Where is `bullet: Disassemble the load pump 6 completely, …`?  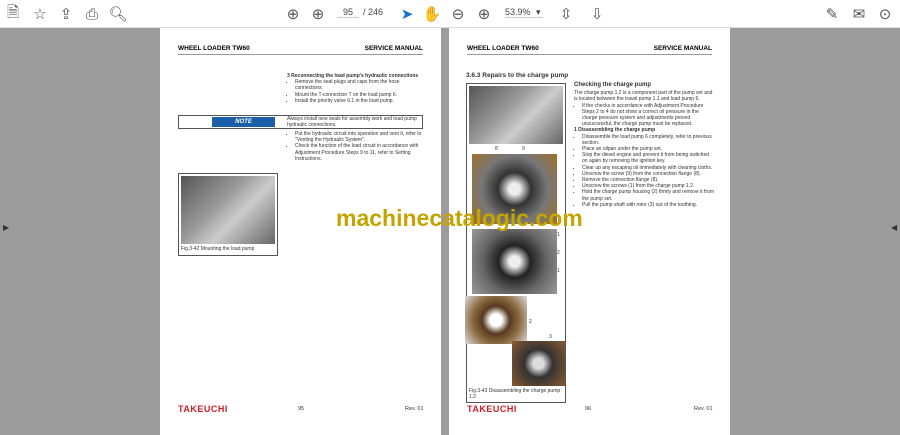
bullet: Disassemble the load pump 6 completely, … is located at coordinates (648, 140).